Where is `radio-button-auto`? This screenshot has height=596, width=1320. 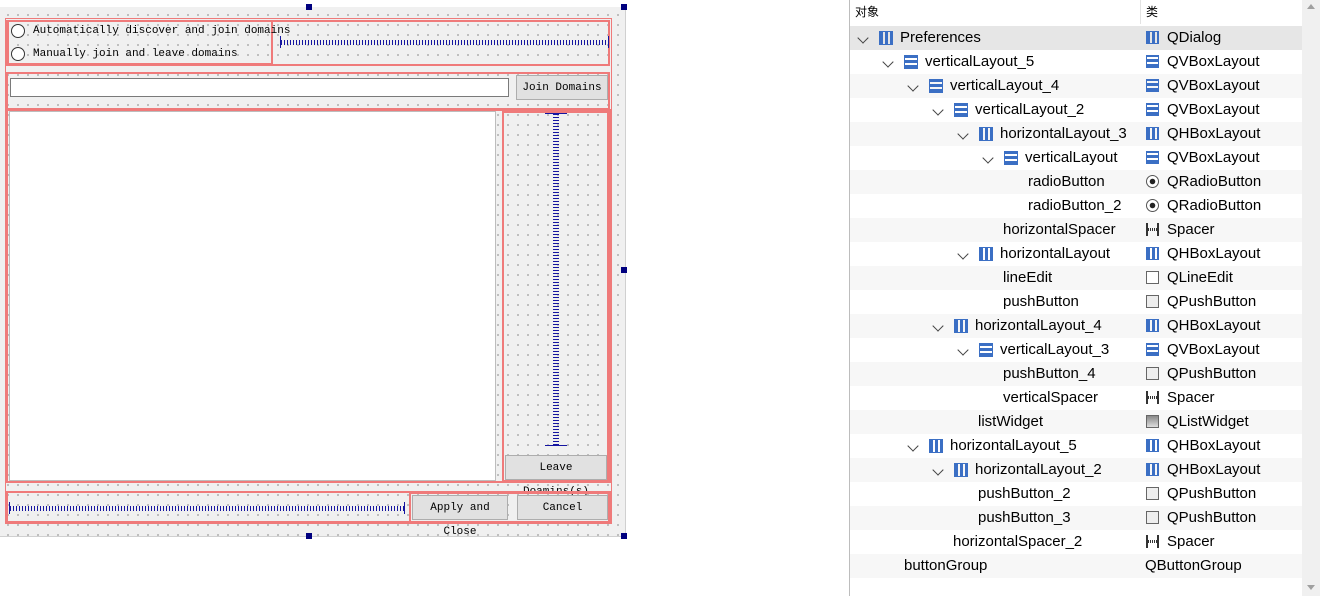 radio-button-auto is located at coordinates (18, 31).